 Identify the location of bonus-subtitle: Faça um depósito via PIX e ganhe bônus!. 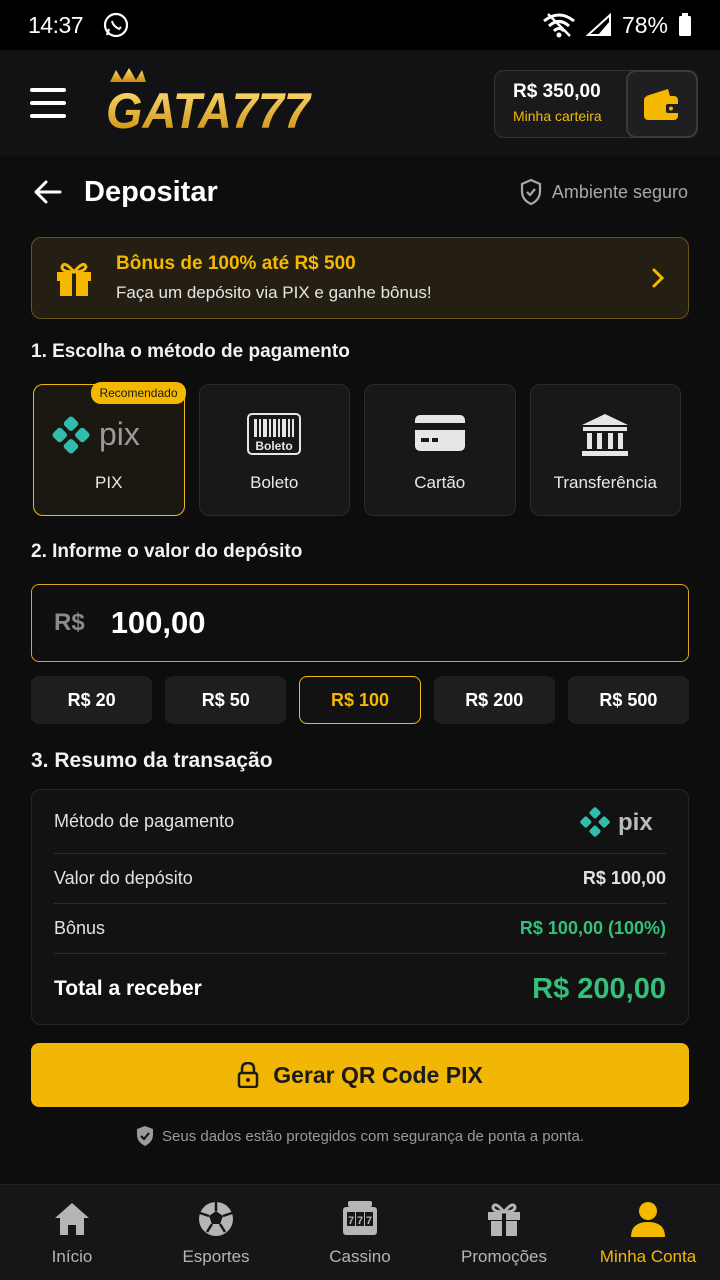
(274, 292).